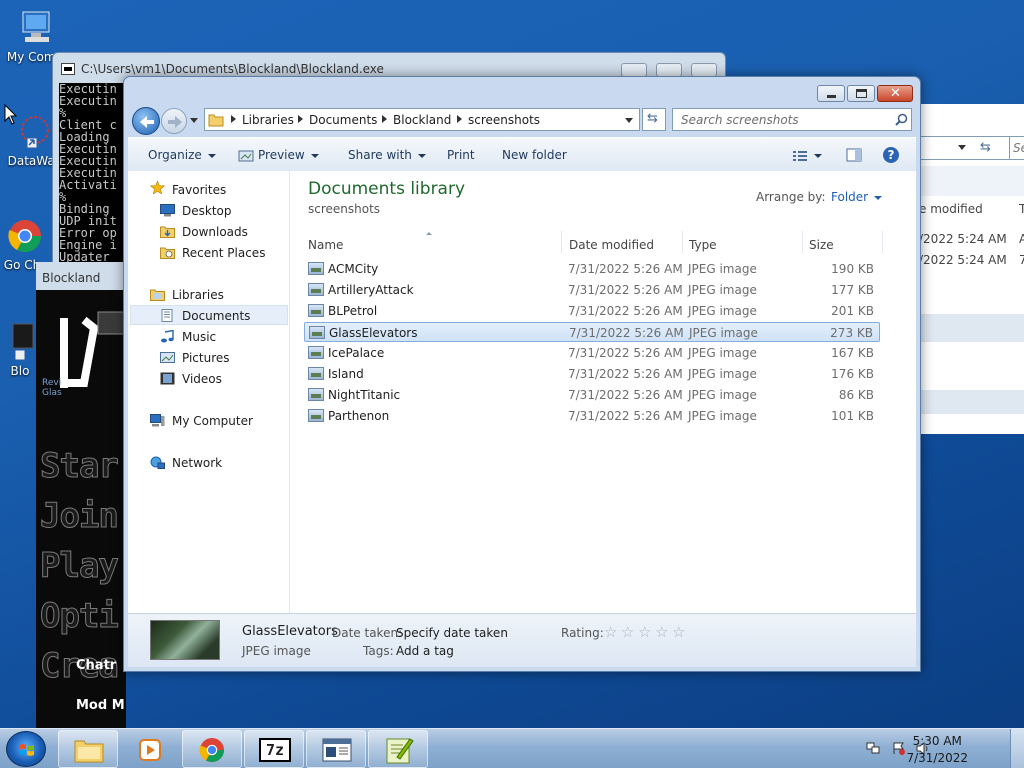 This screenshot has width=1024, height=768. What do you see at coordinates (985, 147) in the screenshot?
I see `refresh-icon: ⇆` at bounding box center [985, 147].